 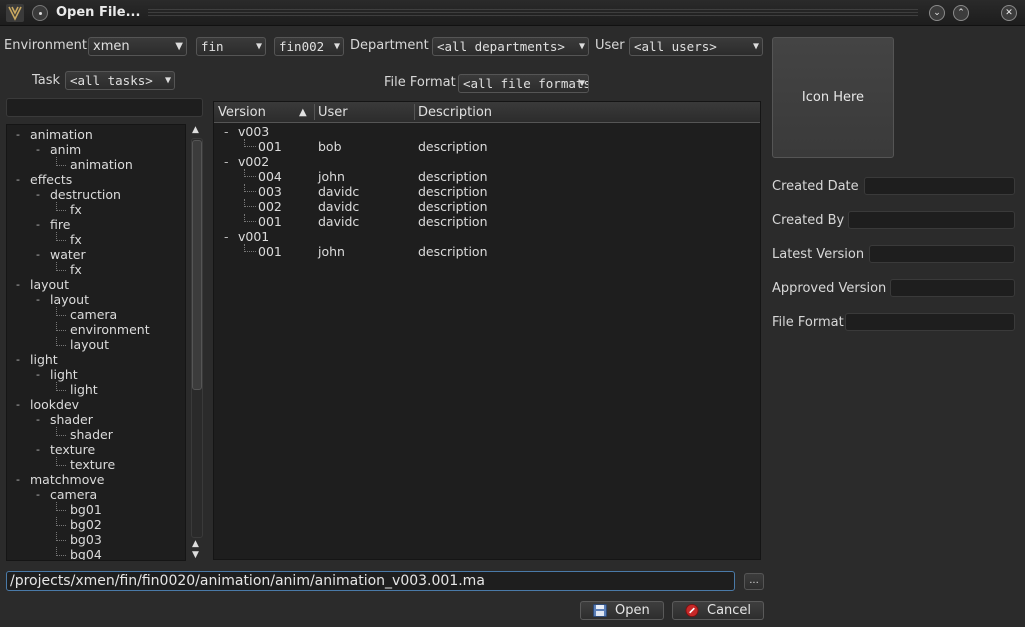 What do you see at coordinates (60, 224) in the screenshot?
I see `tree-item: fire` at bounding box center [60, 224].